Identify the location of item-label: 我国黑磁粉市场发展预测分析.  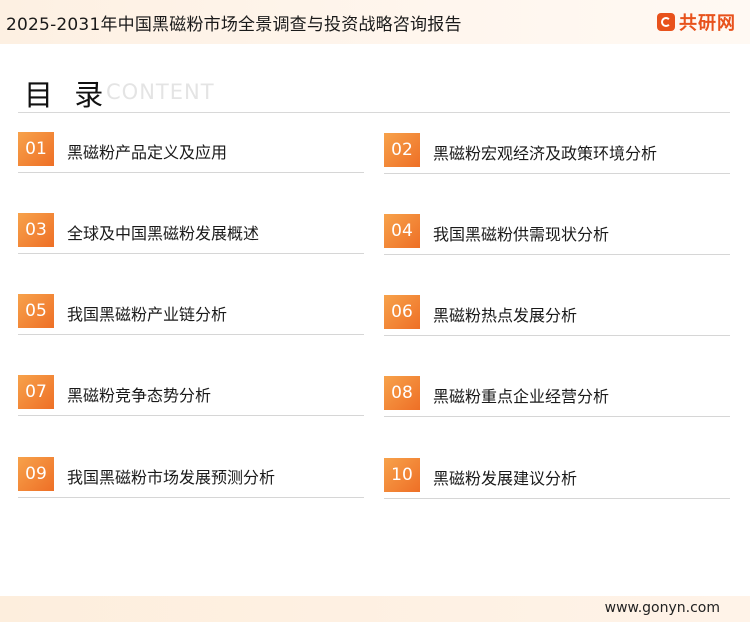
(171, 477).